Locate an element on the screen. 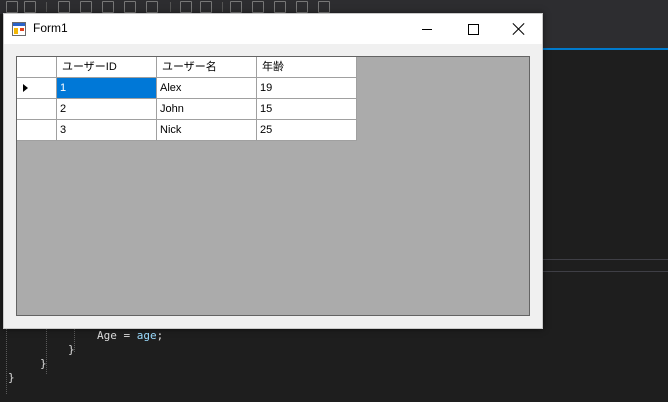 The image size is (668, 402). cell-user-id: 3 is located at coordinates (107, 130).